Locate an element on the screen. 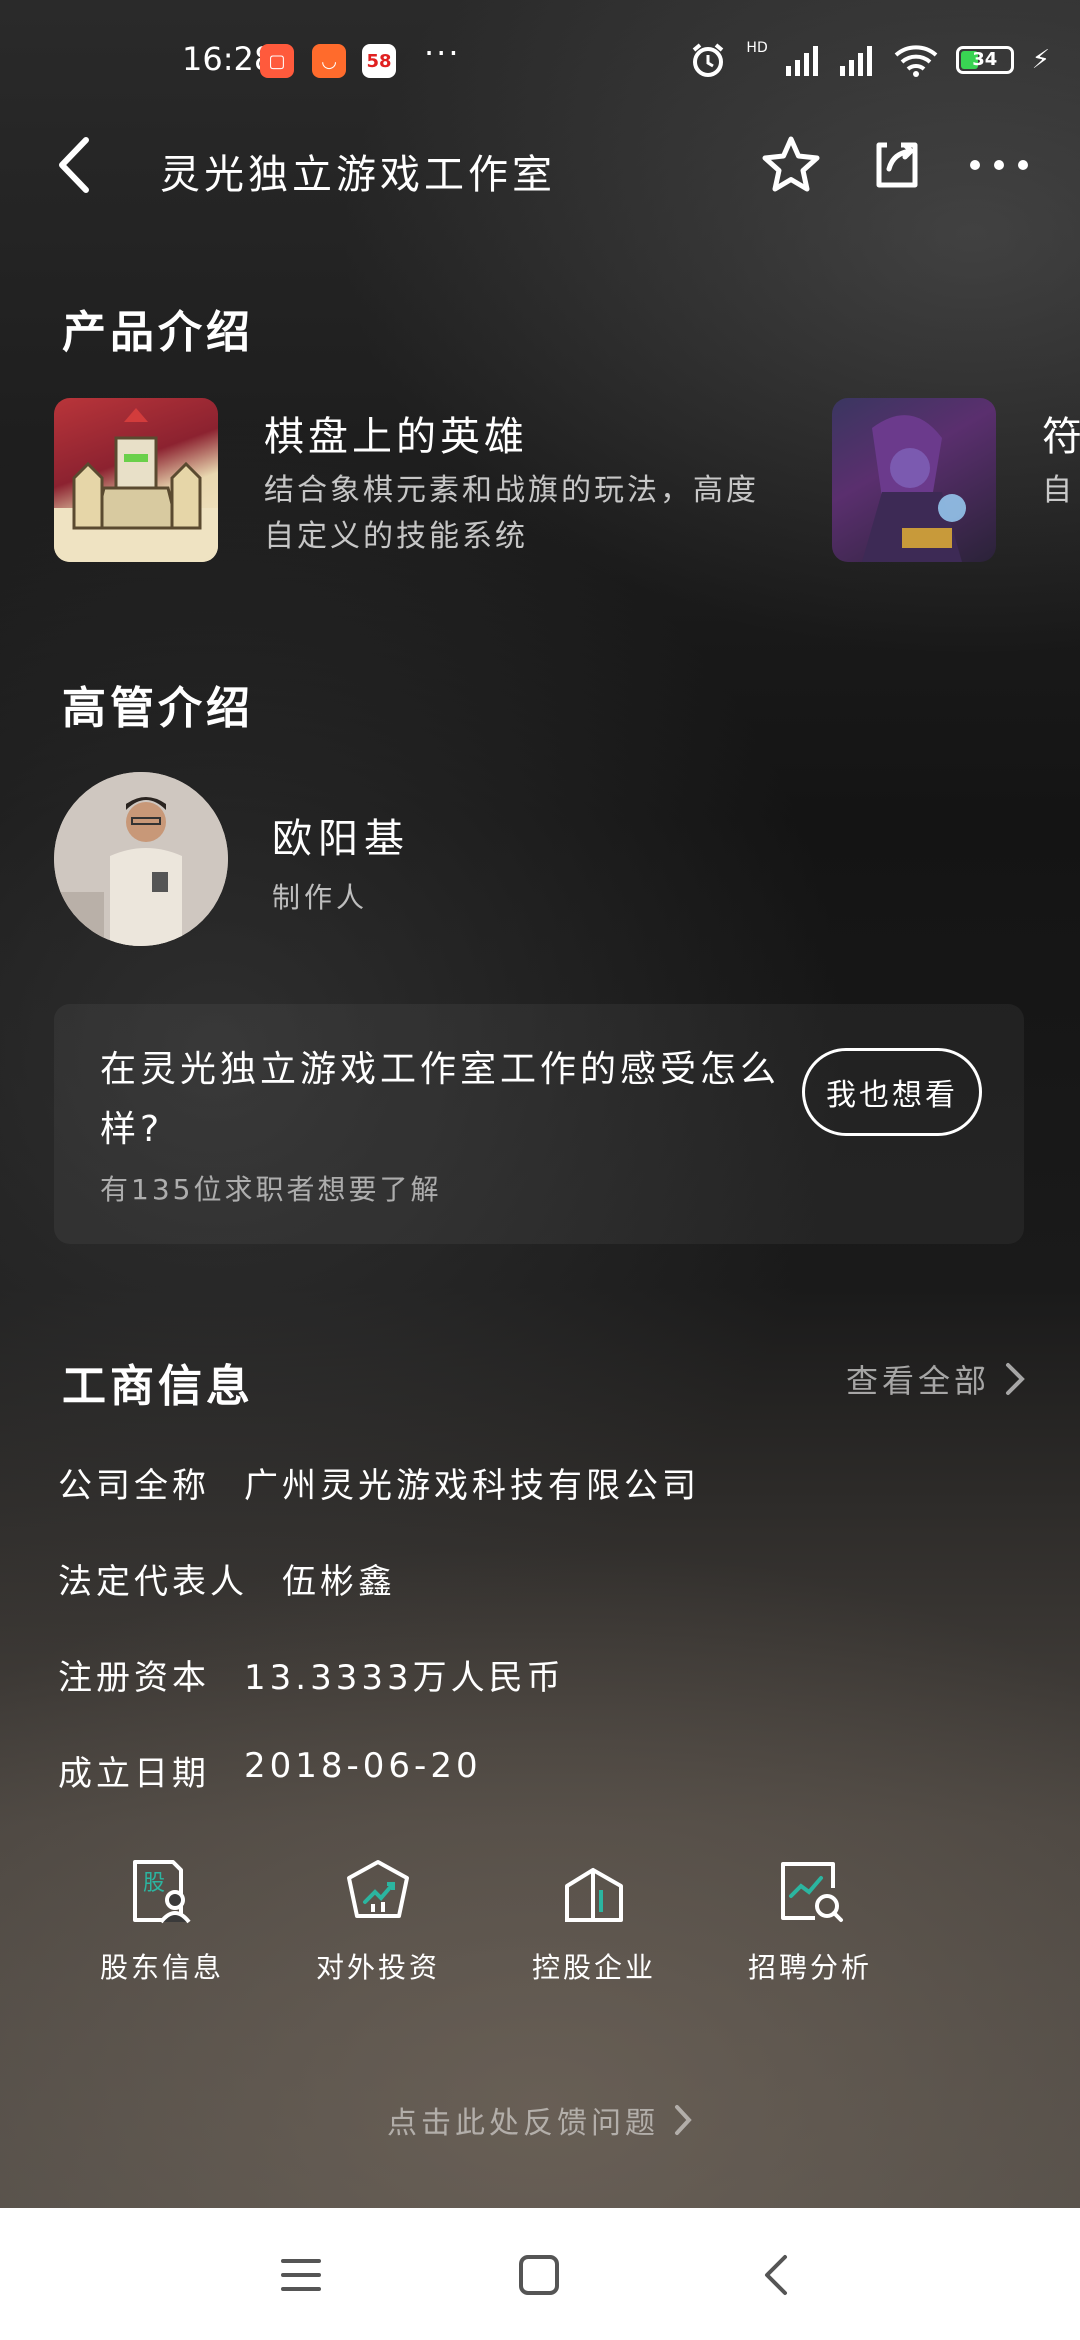 The height and width of the screenshot is (2340, 1080). holding-icon is located at coordinates (594, 1895).